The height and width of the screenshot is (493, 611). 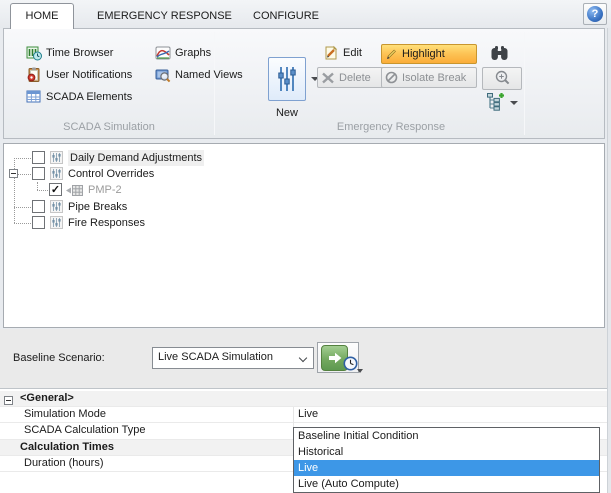 What do you see at coordinates (74, 190) in the screenshot?
I see `pump-icon` at bounding box center [74, 190].